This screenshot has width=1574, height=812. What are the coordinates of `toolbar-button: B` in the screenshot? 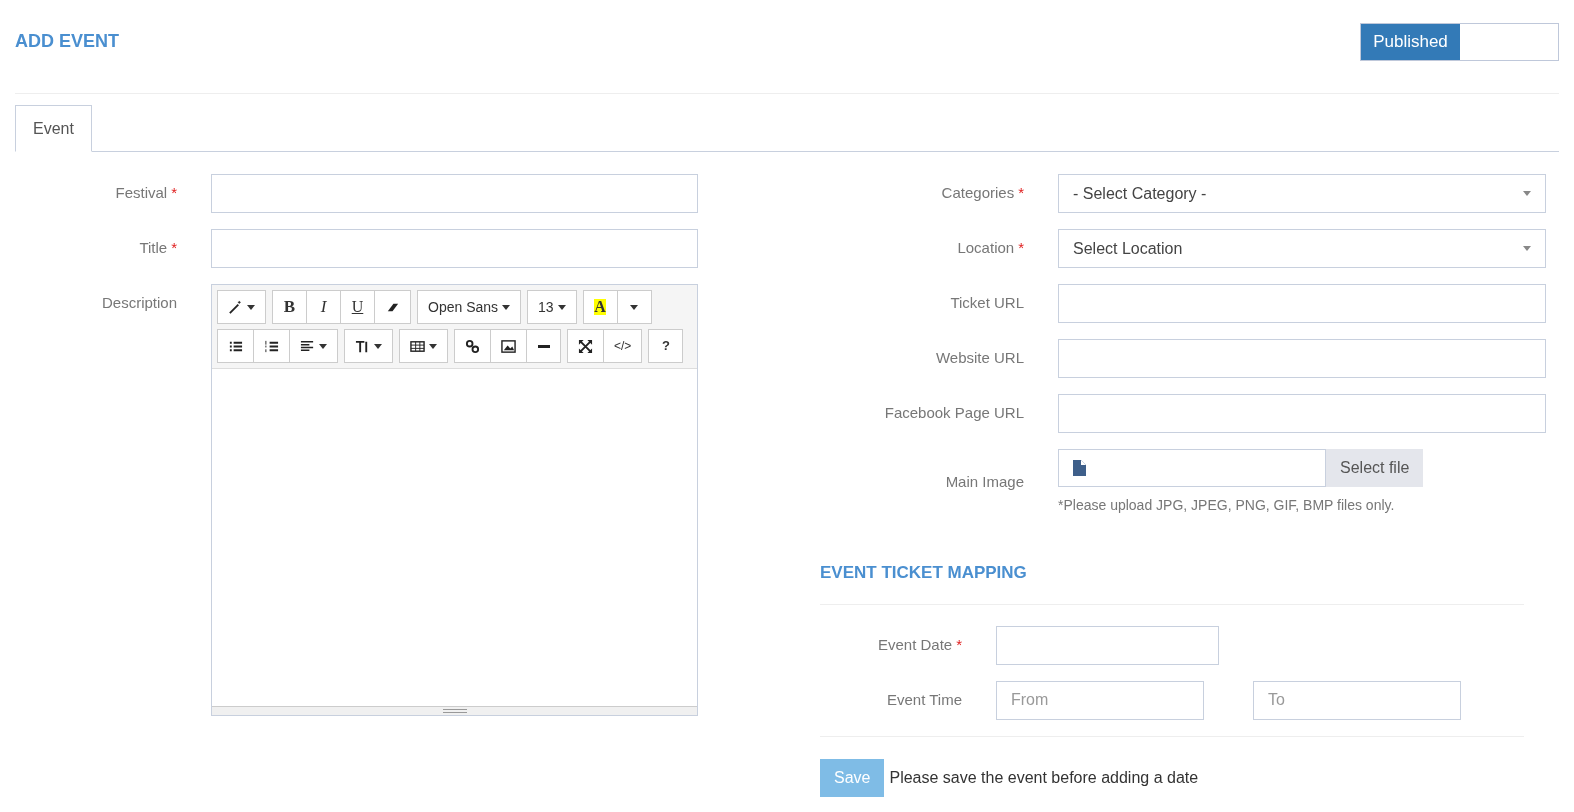 It's located at (289, 307).